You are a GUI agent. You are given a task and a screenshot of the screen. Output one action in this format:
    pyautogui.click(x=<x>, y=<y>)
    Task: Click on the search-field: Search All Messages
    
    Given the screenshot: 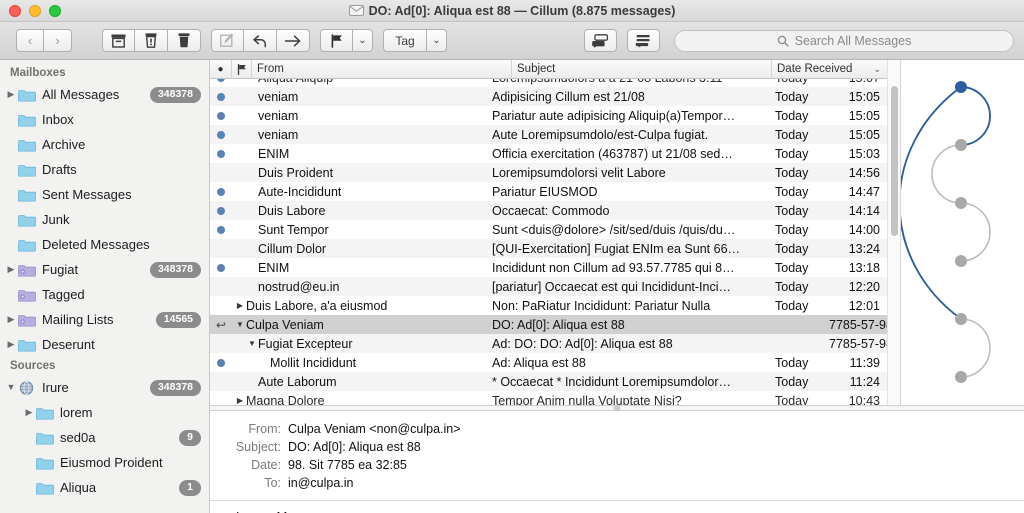 What is the action you would take?
    pyautogui.click(x=844, y=40)
    